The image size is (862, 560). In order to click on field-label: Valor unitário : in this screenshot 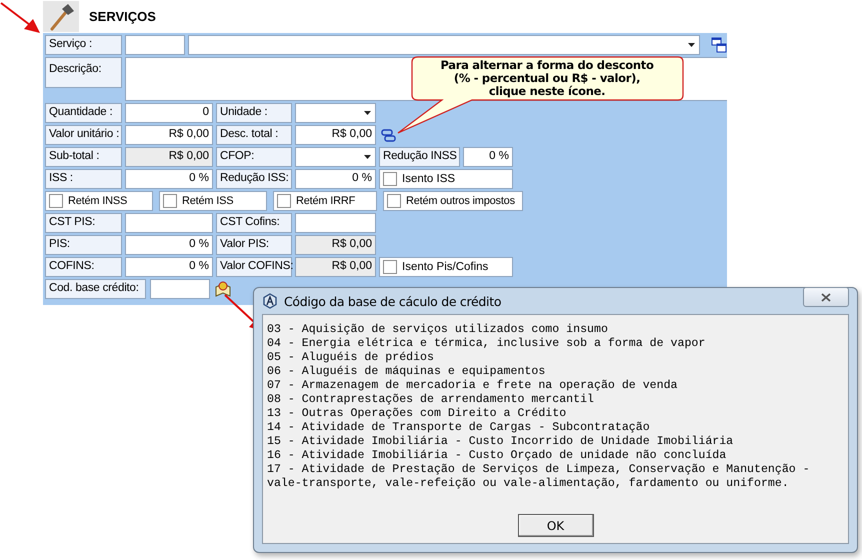, I will do `click(83, 135)`.